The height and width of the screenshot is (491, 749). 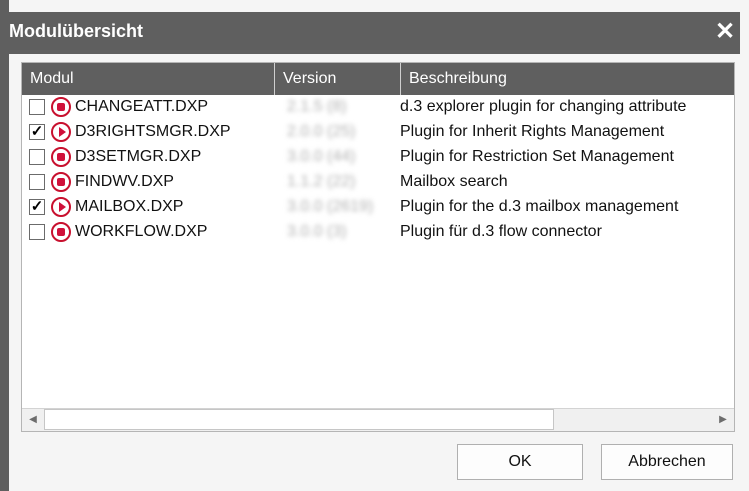 What do you see at coordinates (454, 181) in the screenshot?
I see `module-description: Mailbox search` at bounding box center [454, 181].